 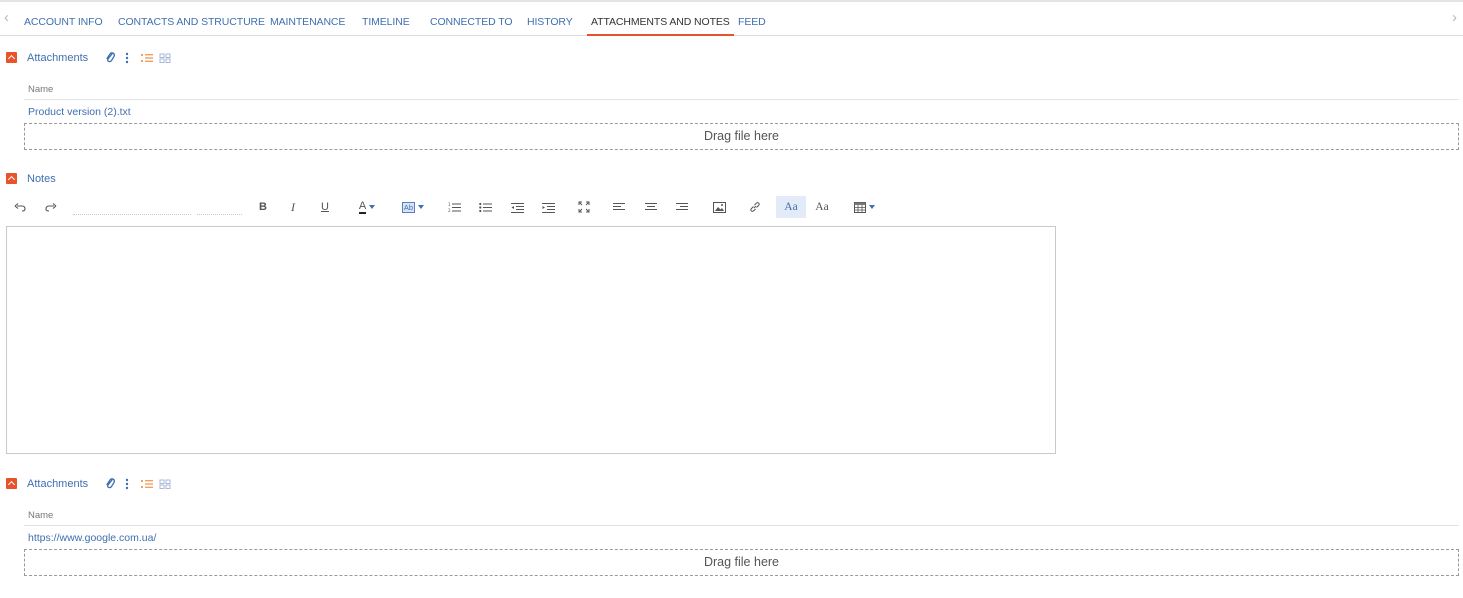 What do you see at coordinates (822, 207) in the screenshot?
I see `text-style-button: Aa` at bounding box center [822, 207].